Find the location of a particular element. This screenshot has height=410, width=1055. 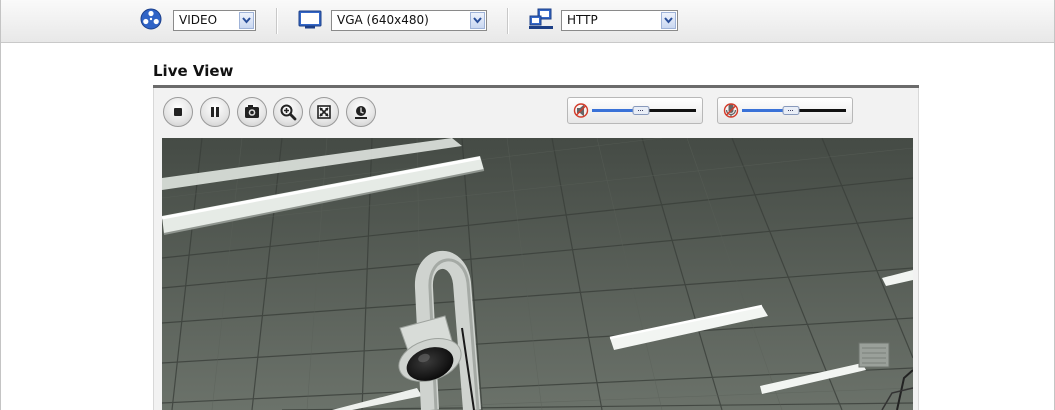

speaker-volume-slider is located at coordinates (635, 110).